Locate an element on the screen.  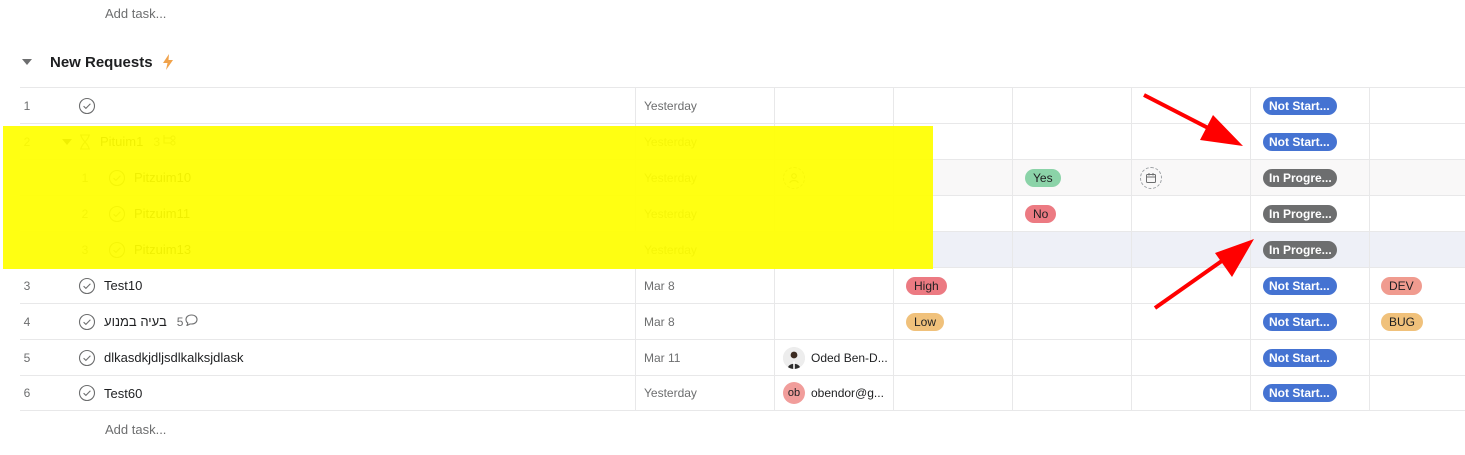
subtask-count-value: 3 is located at coordinates (157, 141).